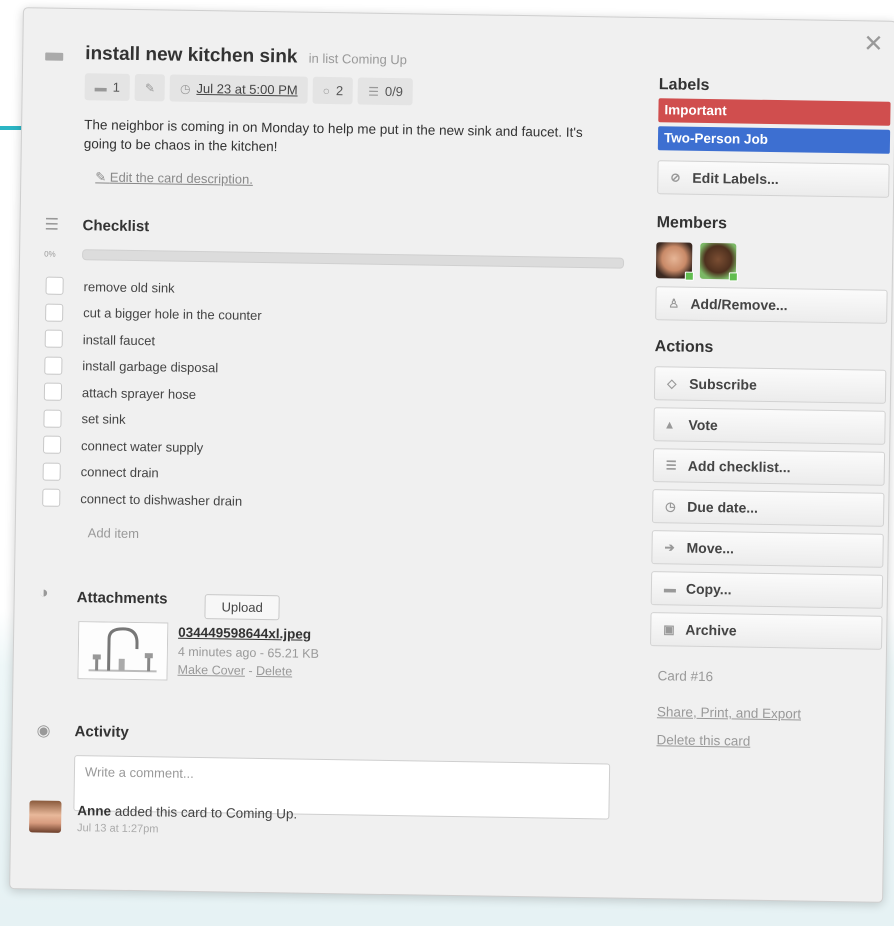 This screenshot has width=894, height=926. Describe the element at coordinates (358, 59) in the screenshot. I see `card-list-name: in list Coming Up` at that location.